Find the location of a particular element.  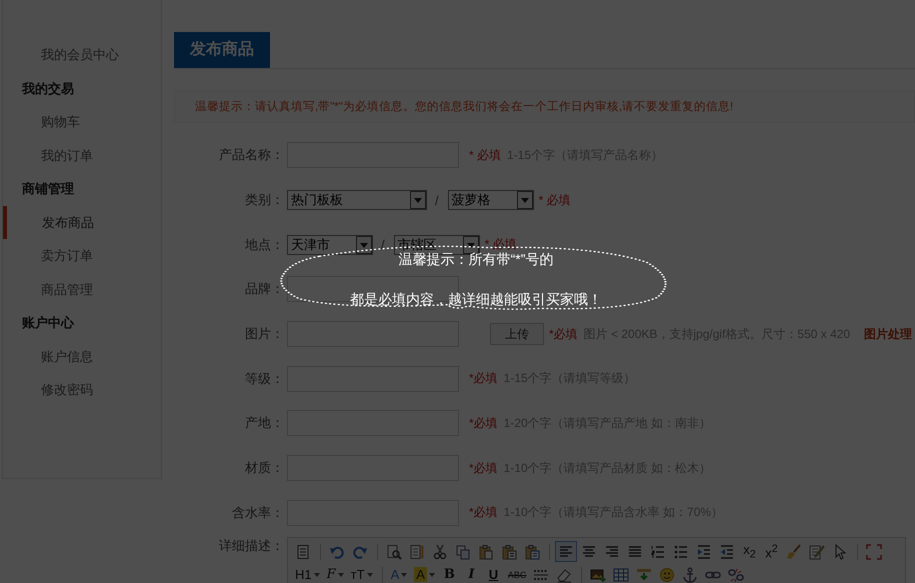

toolbar-button: I is located at coordinates (471, 573).